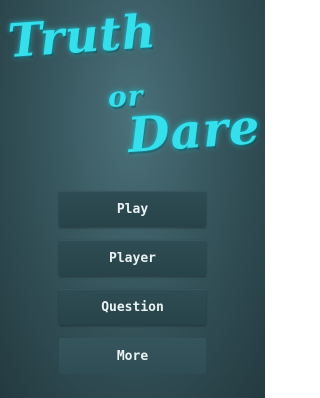  I want to click on more-button-label: More, so click(132, 356).